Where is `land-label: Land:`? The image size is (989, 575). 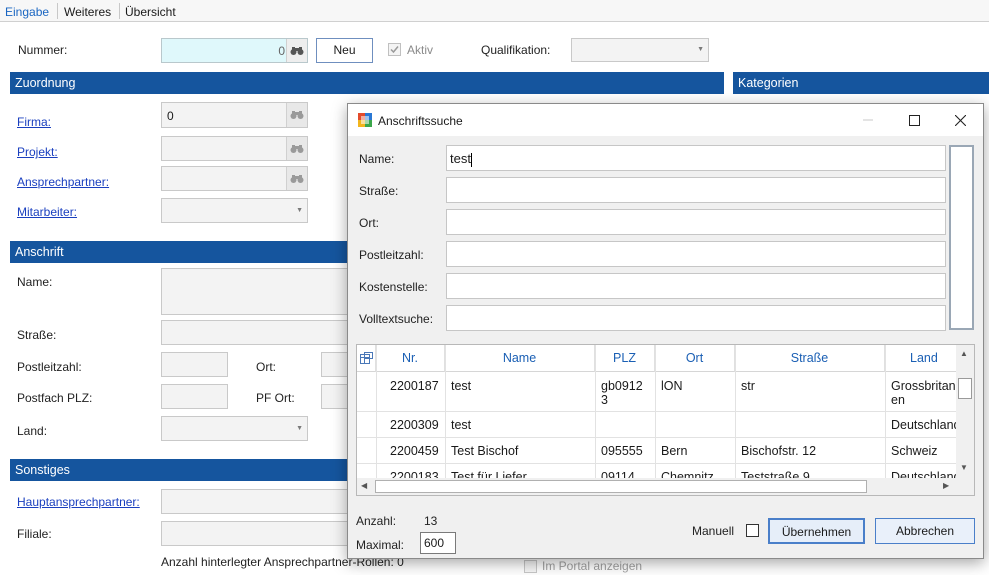 land-label: Land: is located at coordinates (32, 431).